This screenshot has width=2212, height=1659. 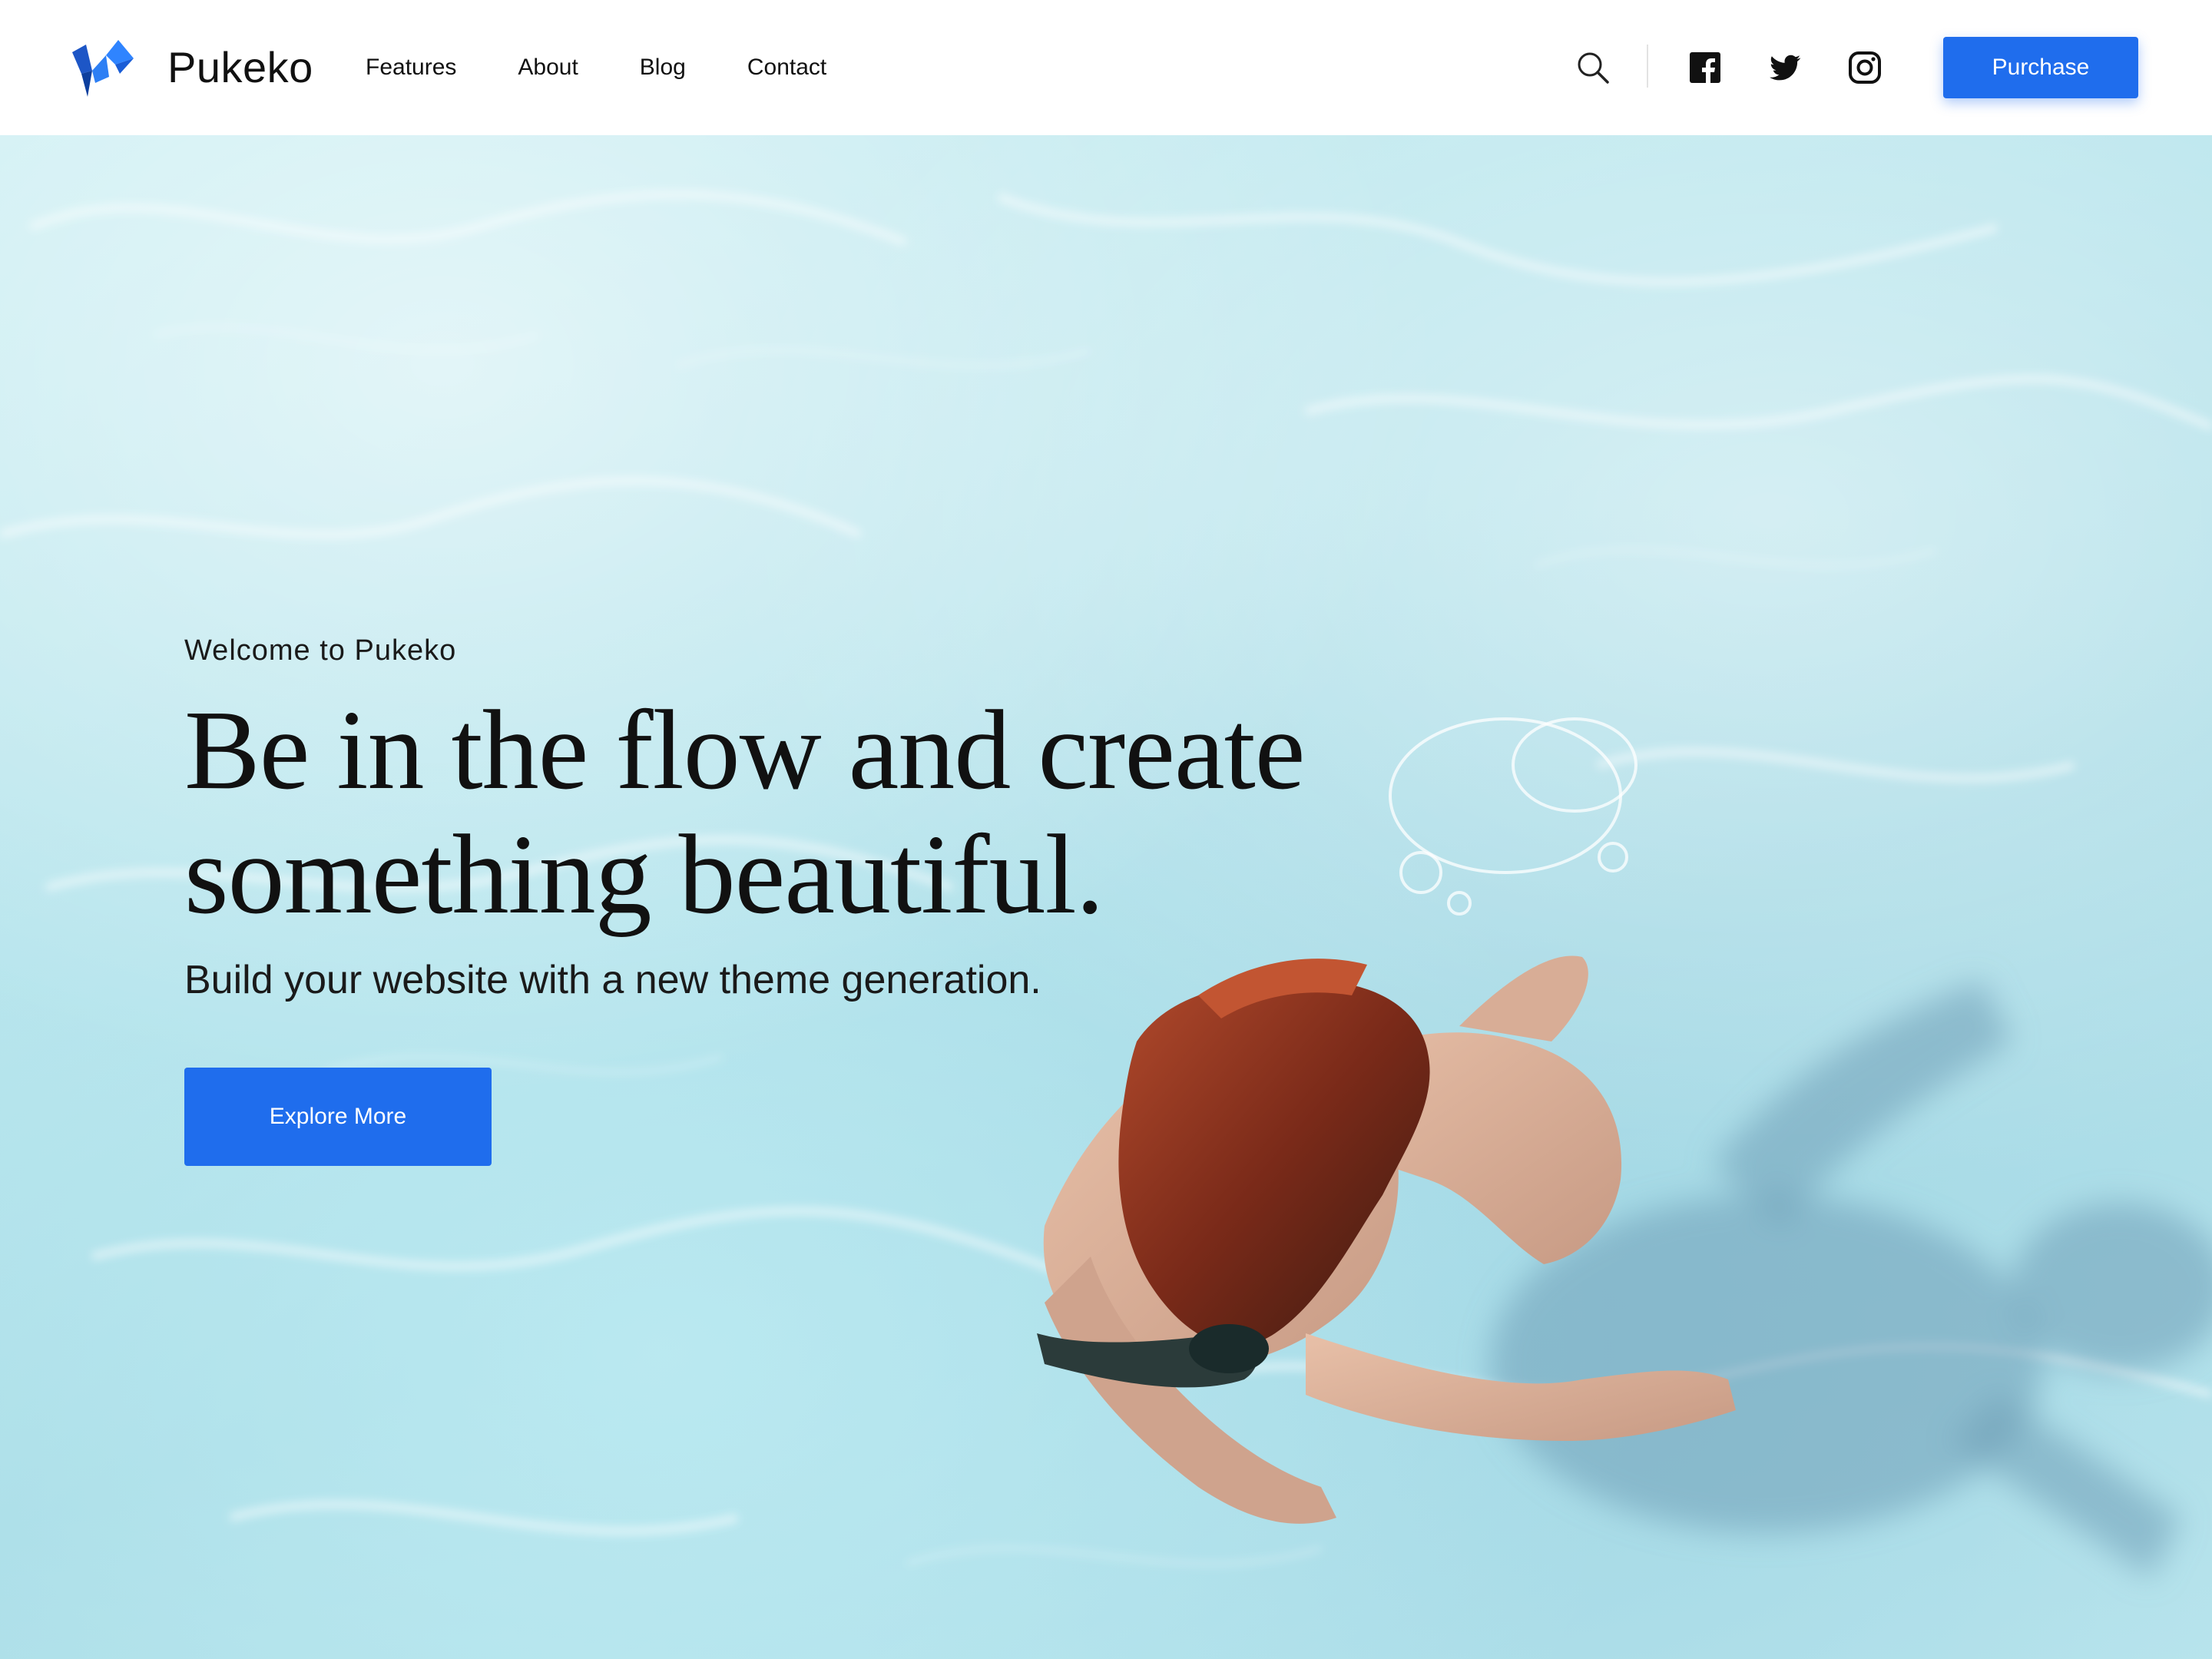 What do you see at coordinates (1705, 67) in the screenshot?
I see `facebook-icon` at bounding box center [1705, 67].